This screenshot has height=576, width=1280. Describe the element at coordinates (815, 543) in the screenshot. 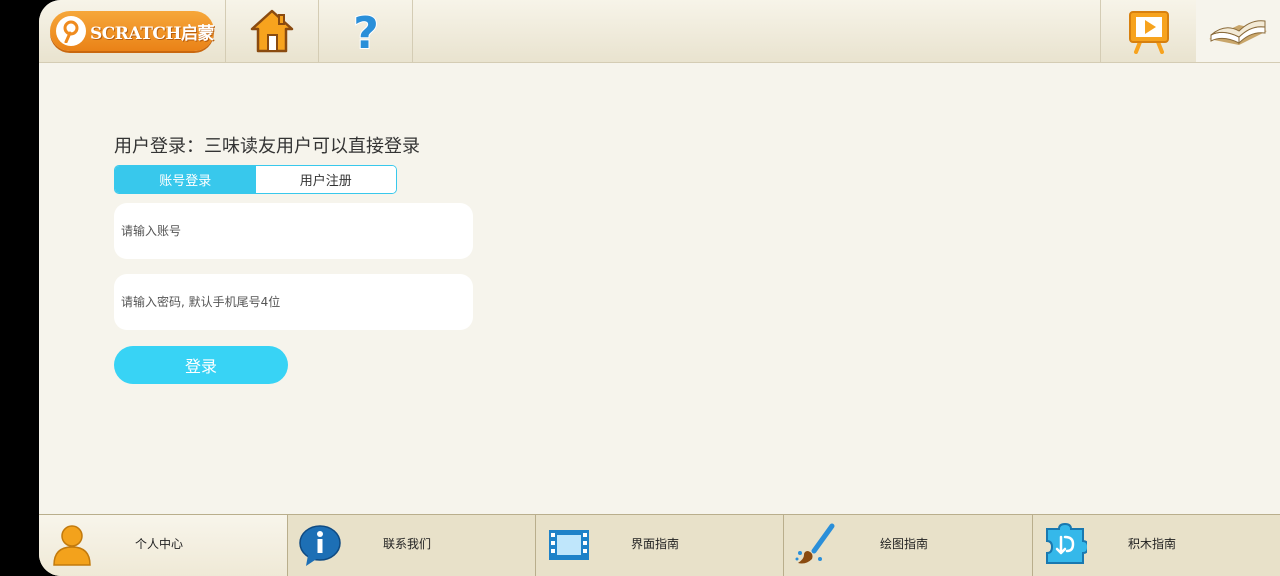

I see `paintbrush-icon` at that location.